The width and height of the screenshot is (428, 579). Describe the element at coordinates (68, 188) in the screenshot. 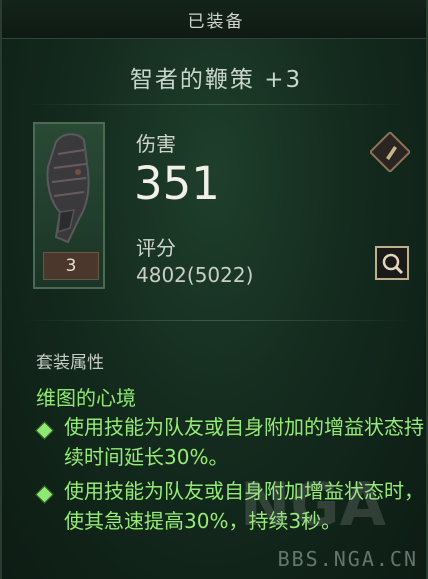

I see `gauntlet-icon` at that location.